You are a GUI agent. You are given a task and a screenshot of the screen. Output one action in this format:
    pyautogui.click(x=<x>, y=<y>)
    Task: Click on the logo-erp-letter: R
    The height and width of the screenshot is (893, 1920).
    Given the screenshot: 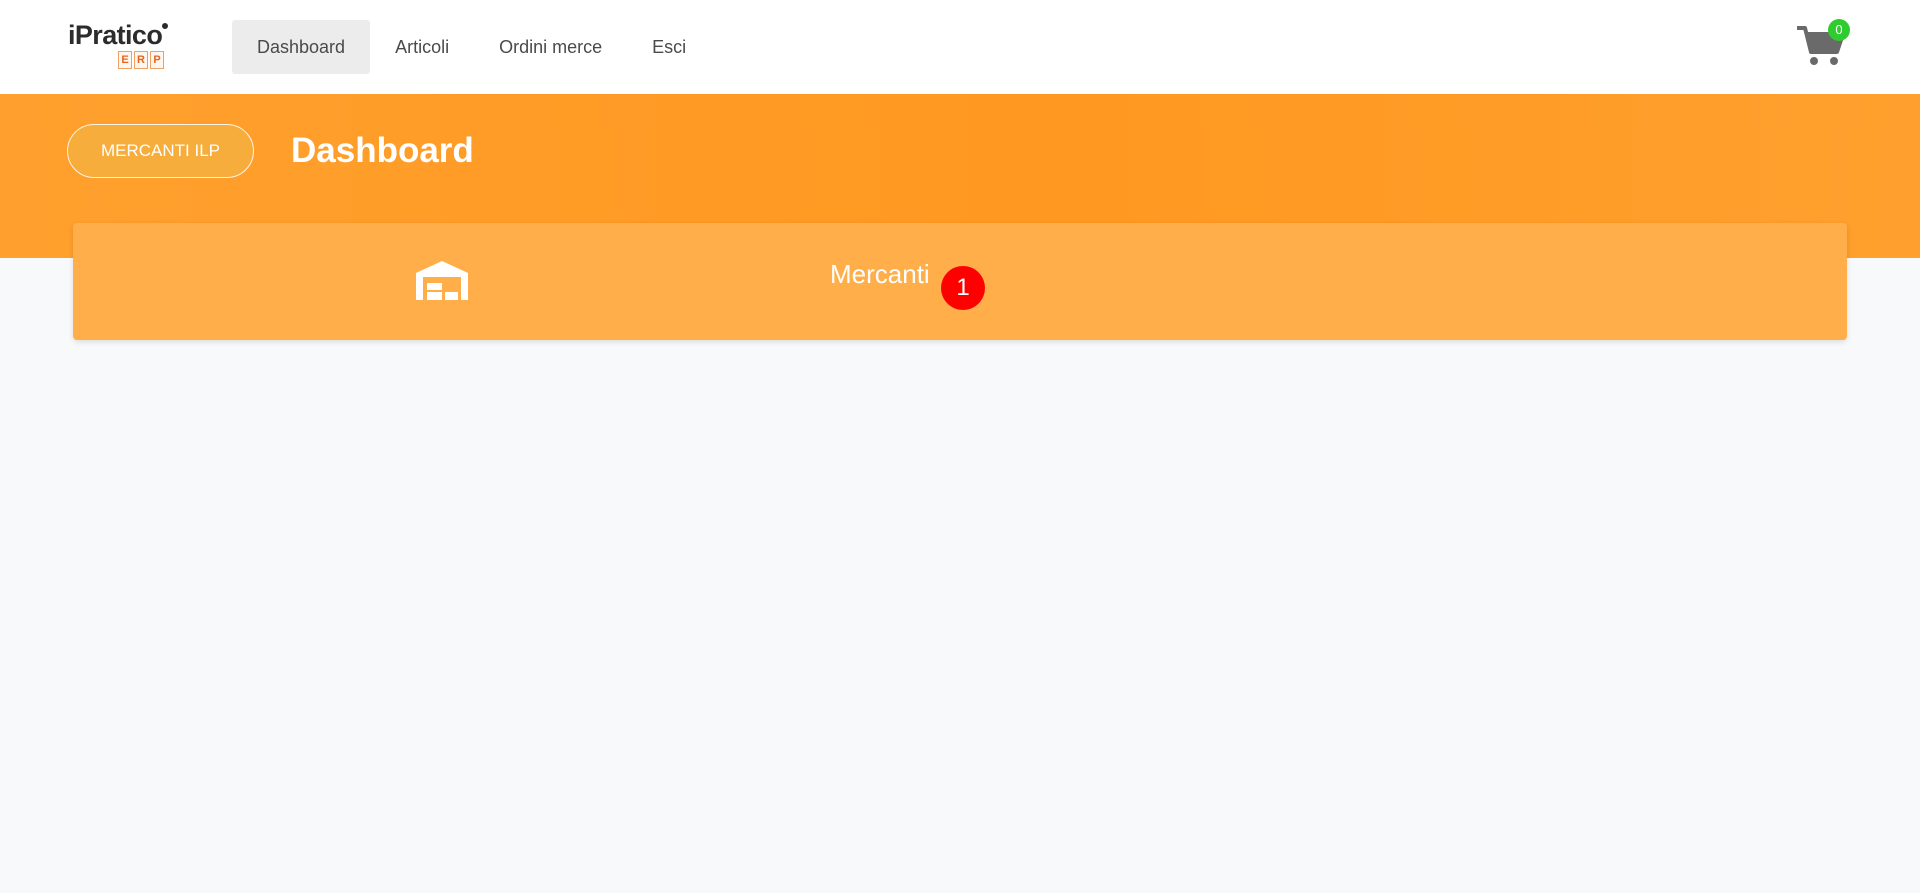 What is the action you would take?
    pyautogui.click(x=141, y=60)
    